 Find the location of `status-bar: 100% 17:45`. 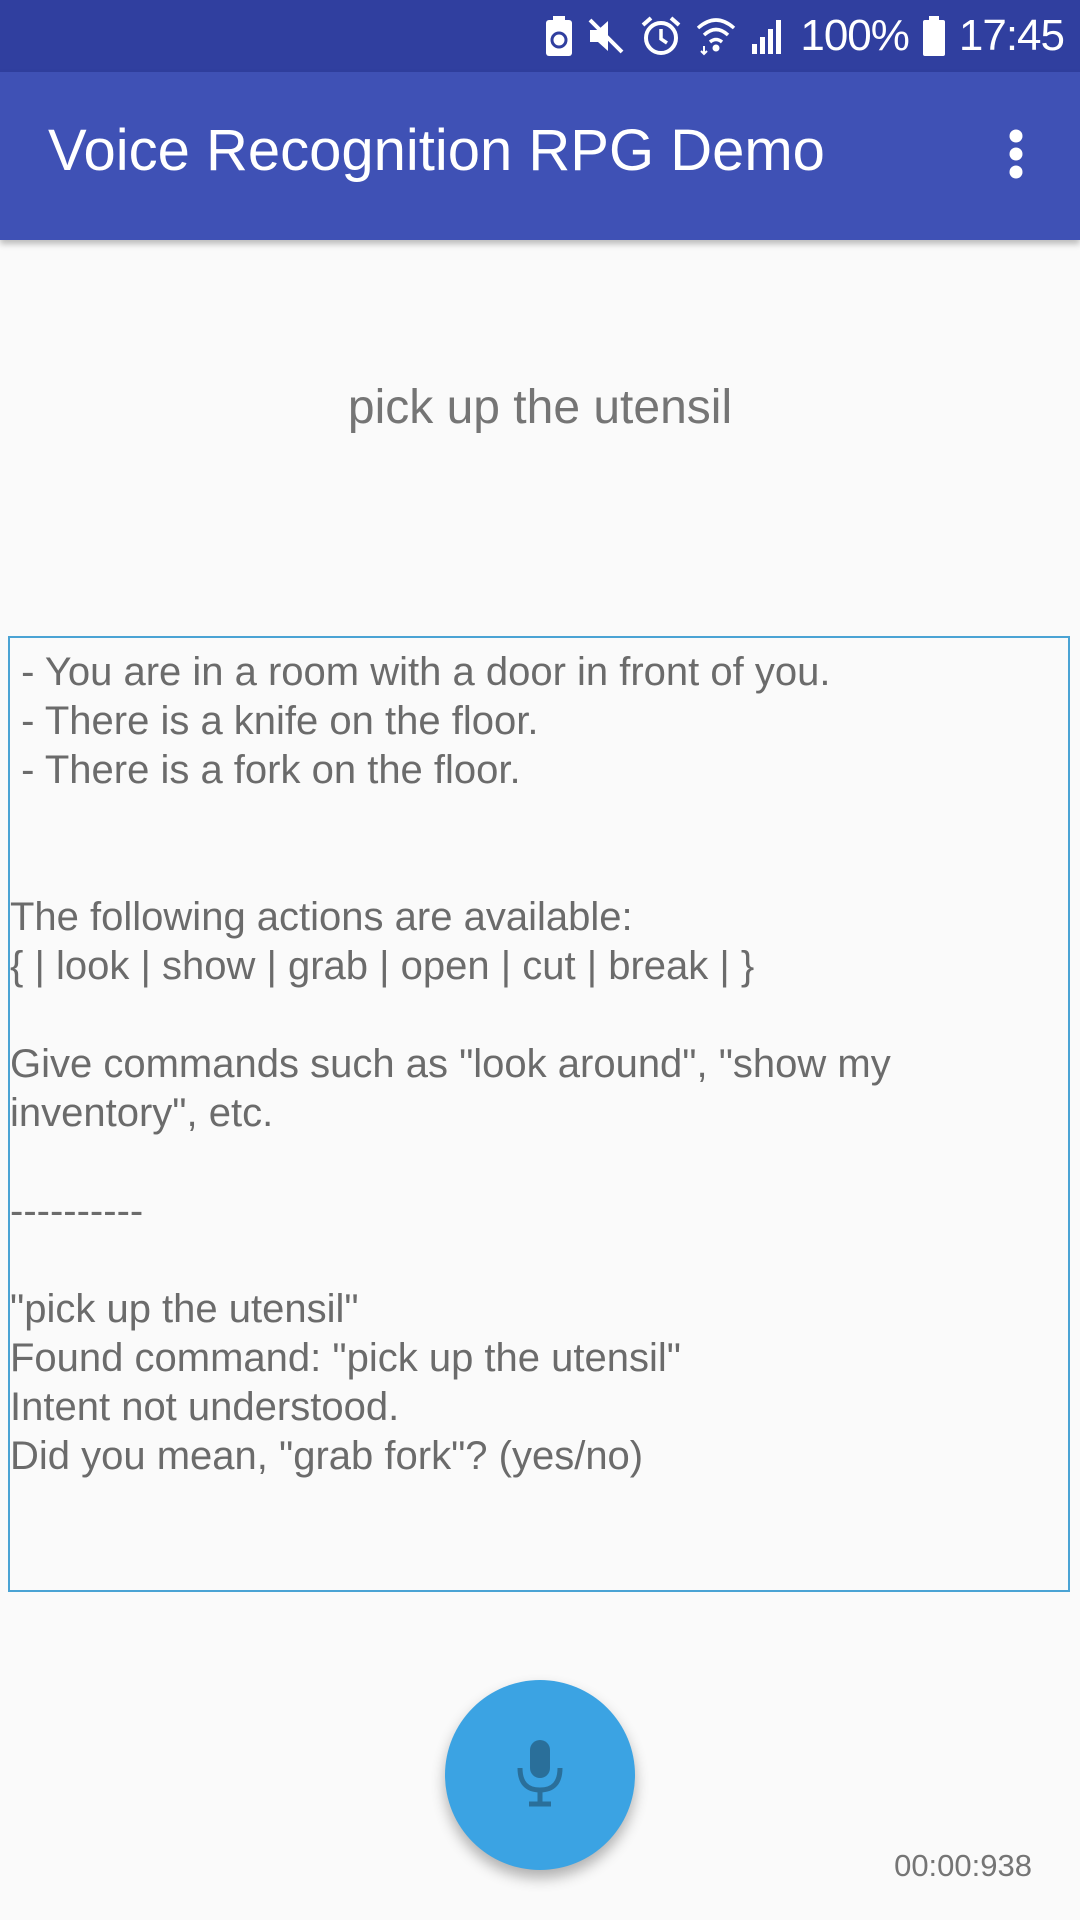

status-bar: 100% 17:45 is located at coordinates (540, 36).